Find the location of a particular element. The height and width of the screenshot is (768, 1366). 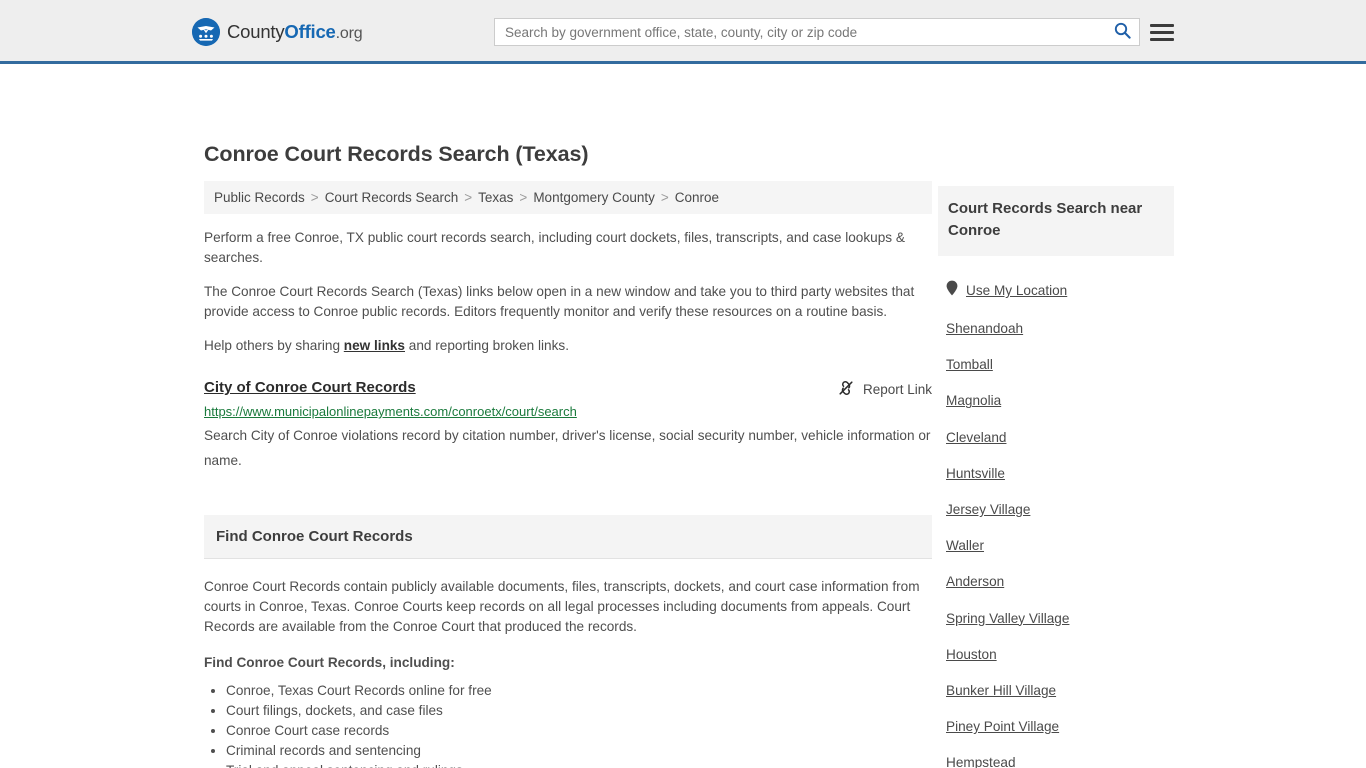

breadcrumb-item-montgomery-county: Montgomery County is located at coordinates (594, 197).